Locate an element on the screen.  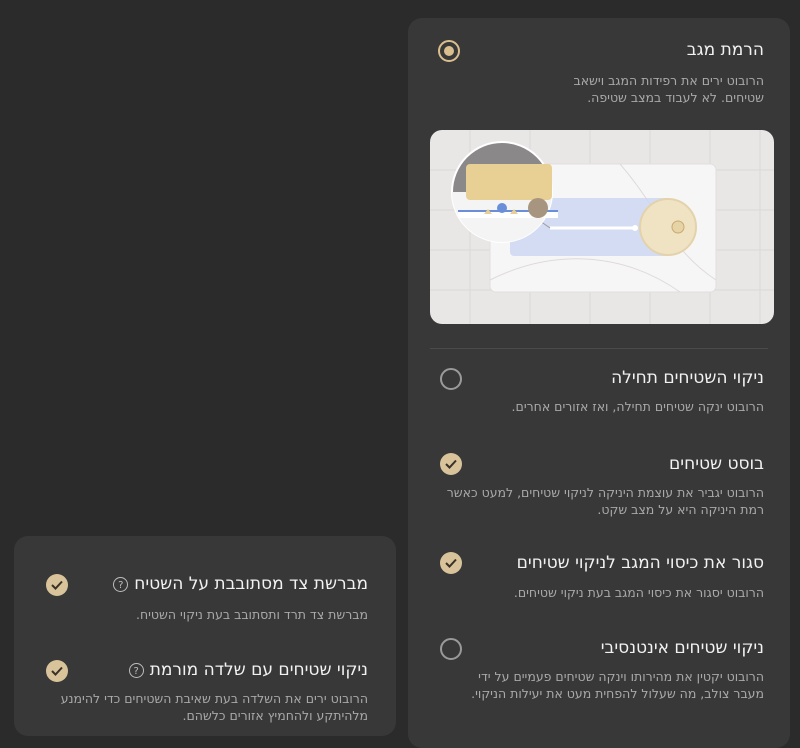
robot-illustration is located at coordinates (602, 227).